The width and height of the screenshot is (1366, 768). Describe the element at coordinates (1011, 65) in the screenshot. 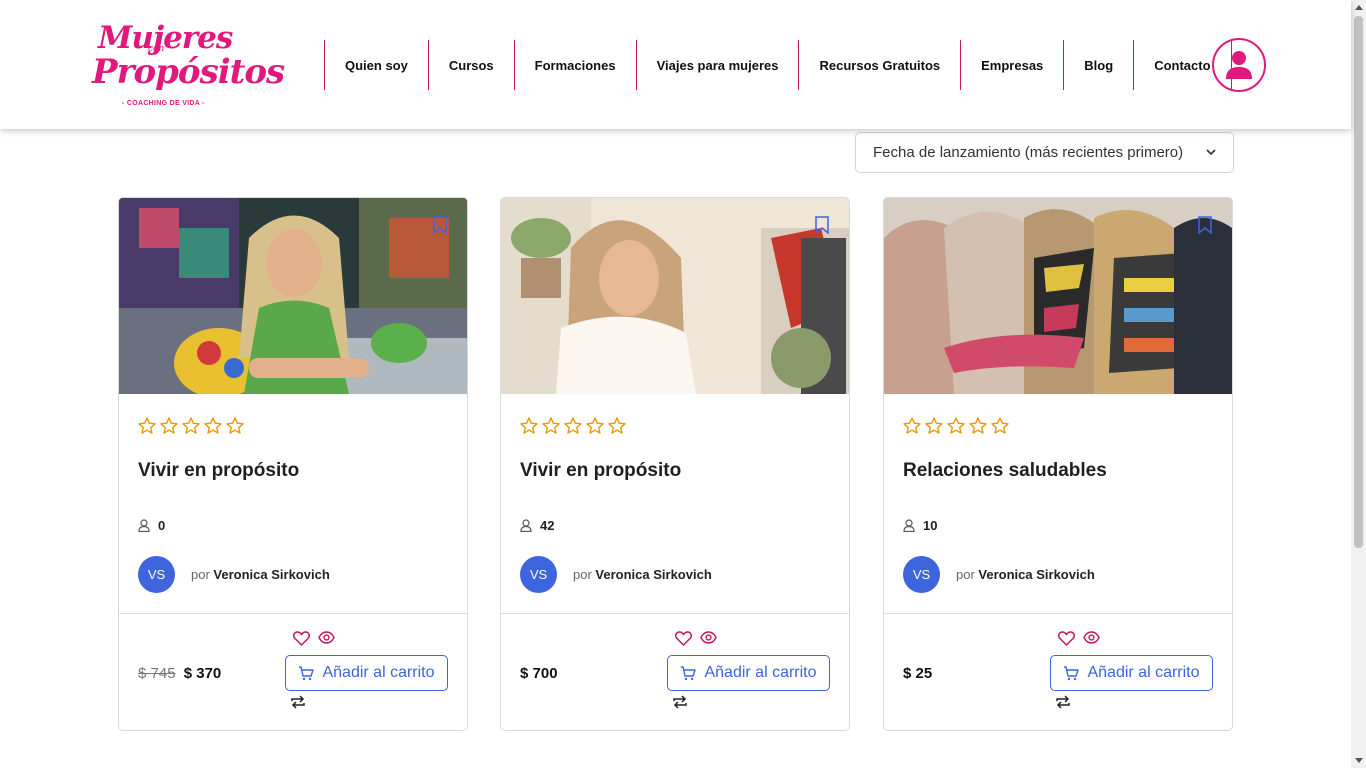

I see `nav-item-empresas: Empresas` at that location.